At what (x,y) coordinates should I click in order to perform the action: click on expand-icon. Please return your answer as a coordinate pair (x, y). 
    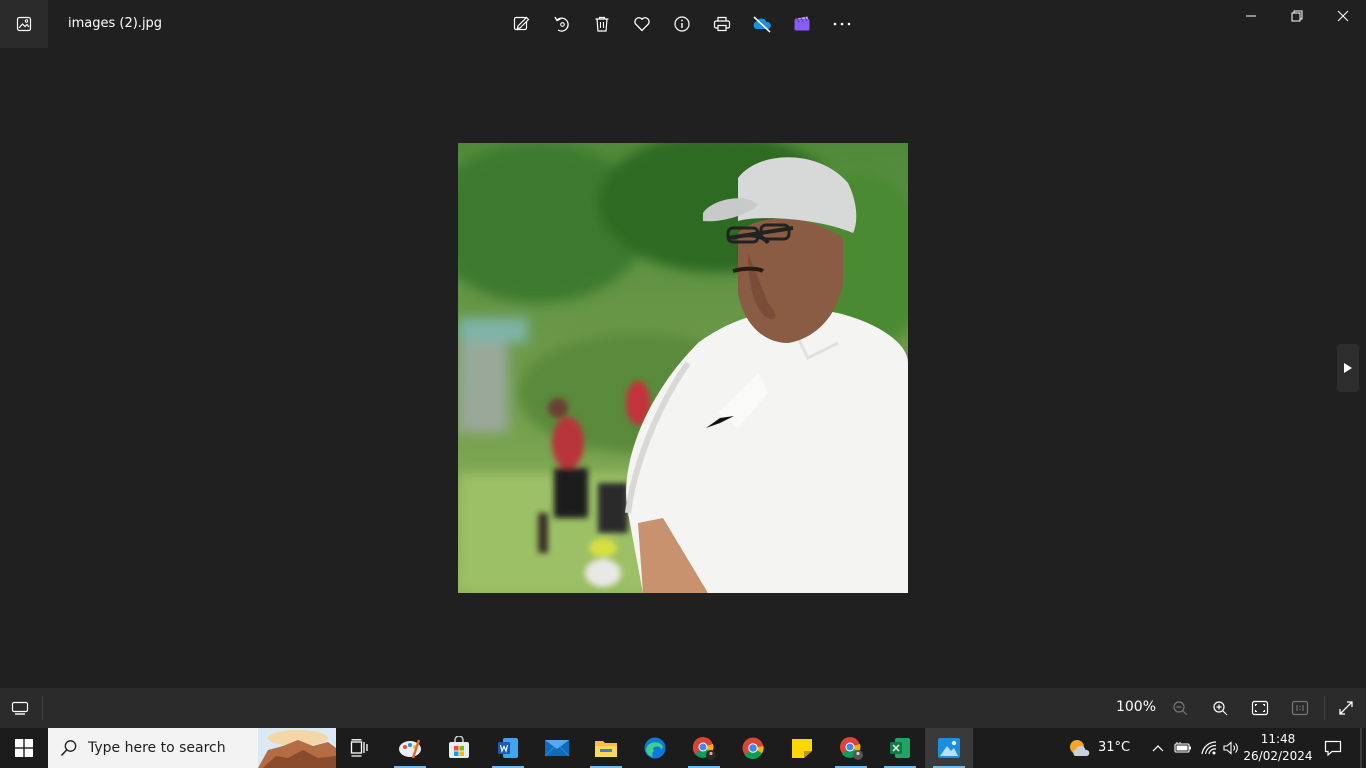
    Looking at the image, I should click on (1346, 708).